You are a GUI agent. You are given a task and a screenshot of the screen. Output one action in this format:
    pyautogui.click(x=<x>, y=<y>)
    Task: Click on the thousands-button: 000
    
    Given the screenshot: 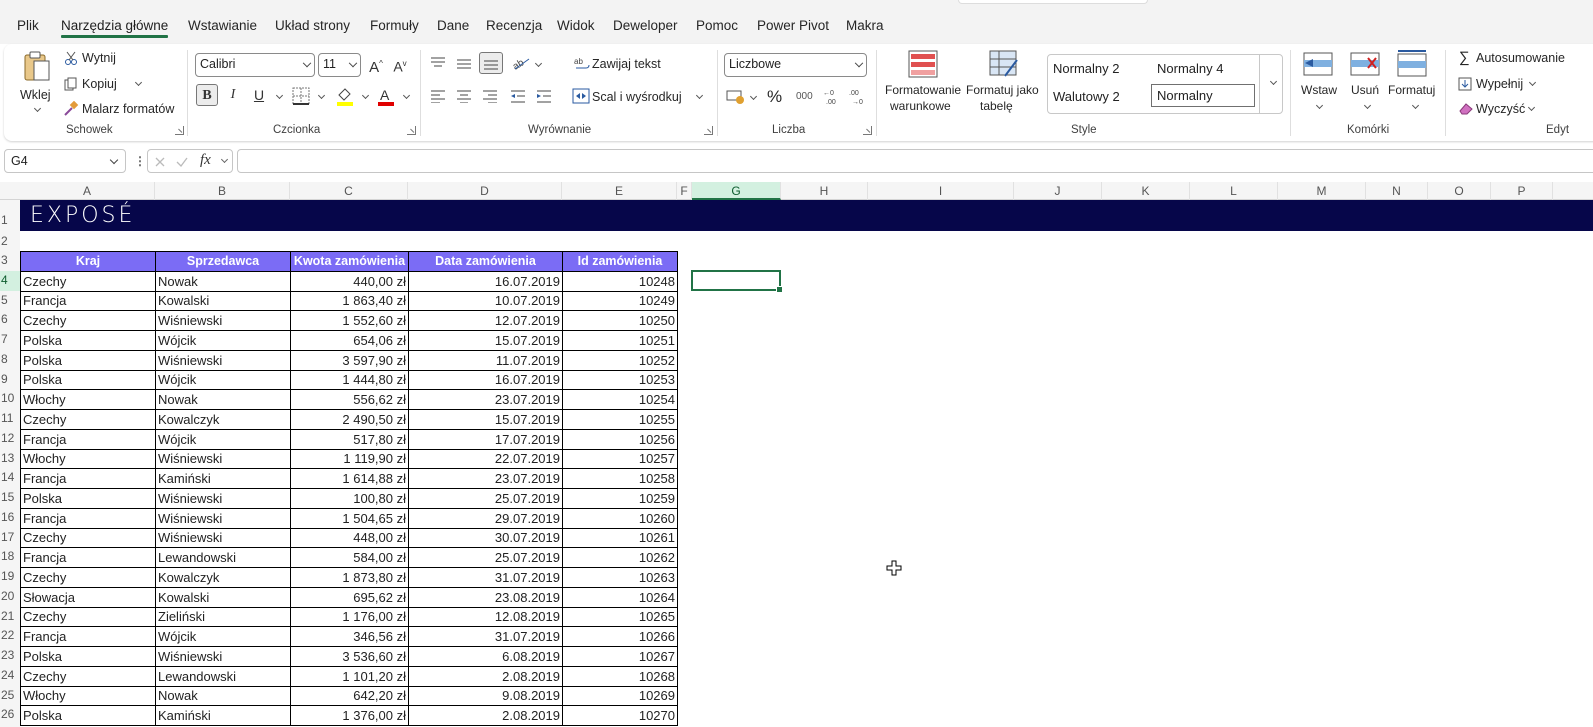 What is the action you would take?
    pyautogui.click(x=804, y=96)
    